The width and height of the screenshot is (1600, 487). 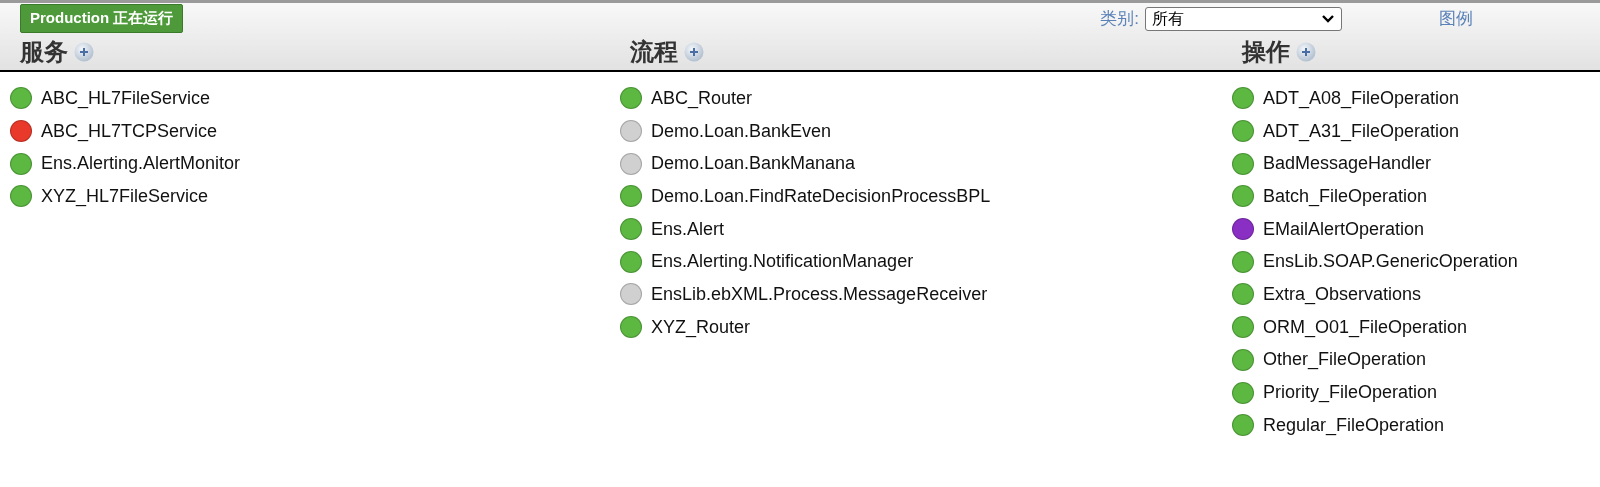 I want to click on component-name: EnsLib.SOAP.GenericOperation, so click(x=1390, y=262).